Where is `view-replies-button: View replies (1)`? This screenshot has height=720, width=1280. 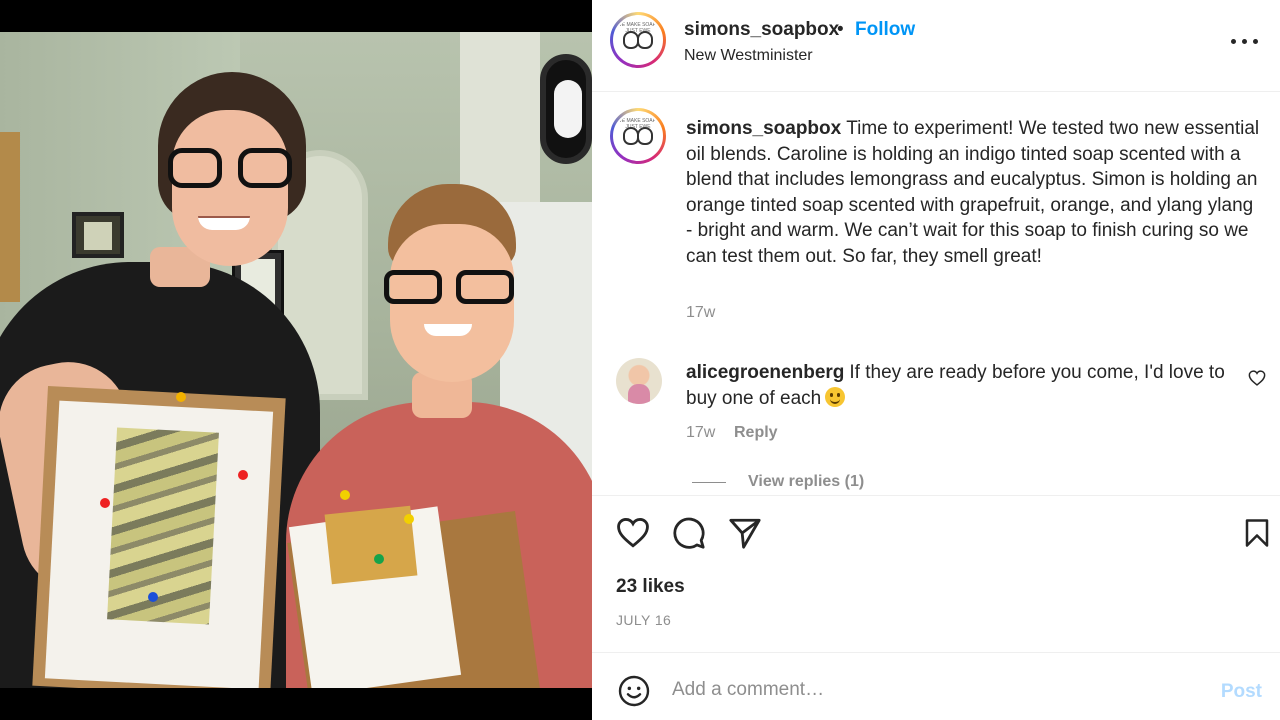
view-replies-button: View replies (1) is located at coordinates (806, 482).